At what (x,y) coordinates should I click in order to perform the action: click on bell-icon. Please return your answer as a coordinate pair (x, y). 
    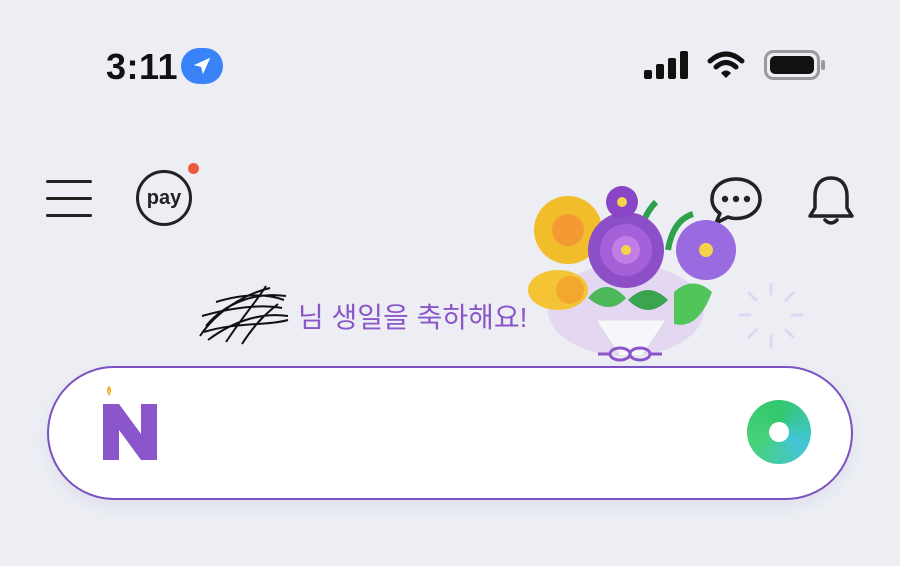
    Looking at the image, I should click on (831, 201).